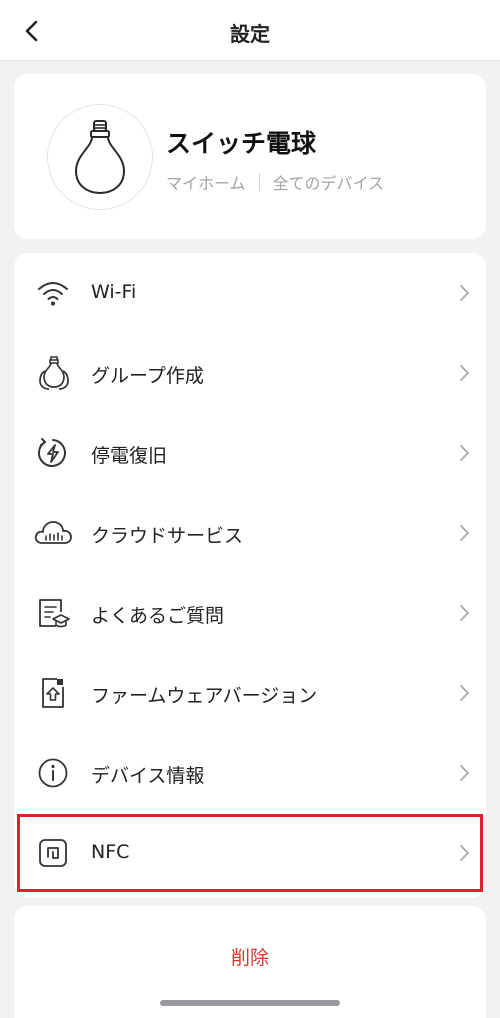 The width and height of the screenshot is (500, 1018). I want to click on menu-item-label: クラウドサービス, so click(167, 536).